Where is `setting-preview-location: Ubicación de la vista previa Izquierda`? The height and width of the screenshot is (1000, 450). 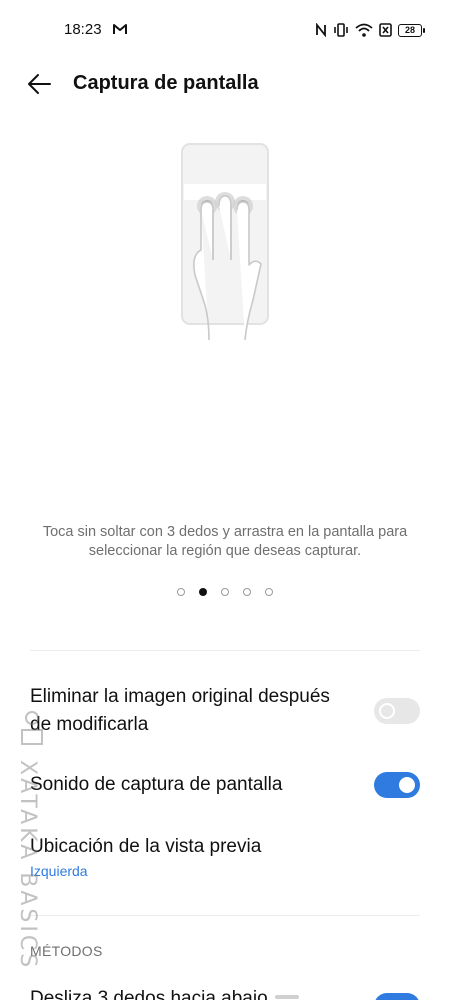 setting-preview-location: Ubicación de la vista previa Izquierda is located at coordinates (225, 856).